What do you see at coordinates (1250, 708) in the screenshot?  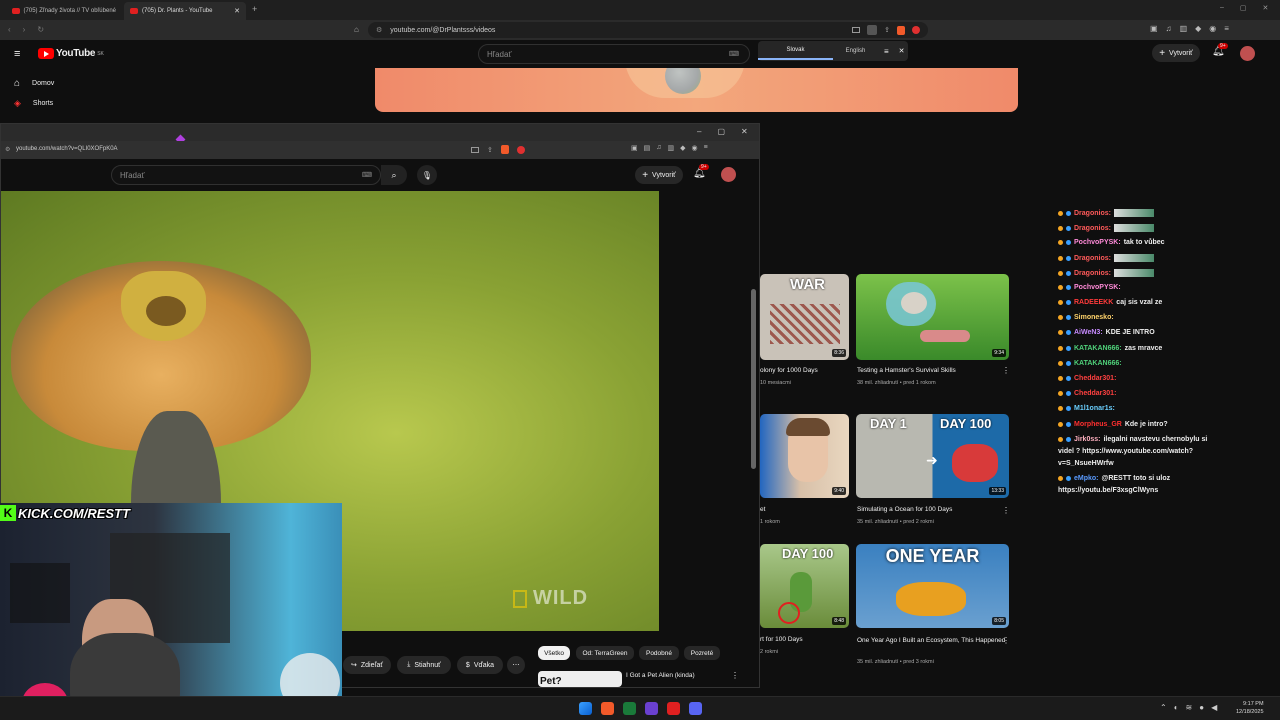 I see `clock: 9:17 PM 12/18/2025` at bounding box center [1250, 708].